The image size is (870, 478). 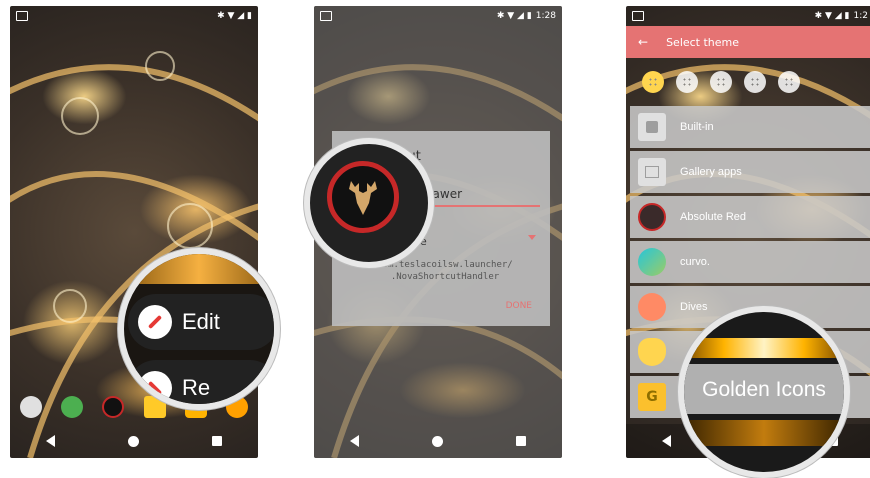 I want to click on list-item-label: Absolute Red, so click(x=713, y=217).